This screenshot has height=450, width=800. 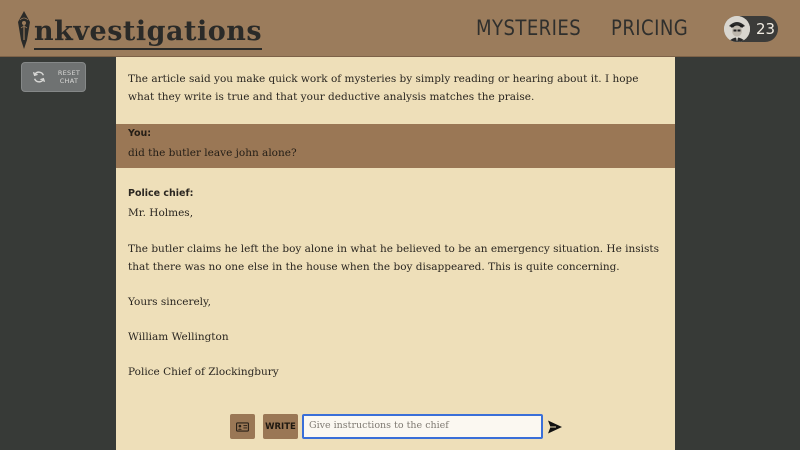 What do you see at coordinates (161, 213) in the screenshot?
I see `chief-greeting: Mr. Holmes,` at bounding box center [161, 213].